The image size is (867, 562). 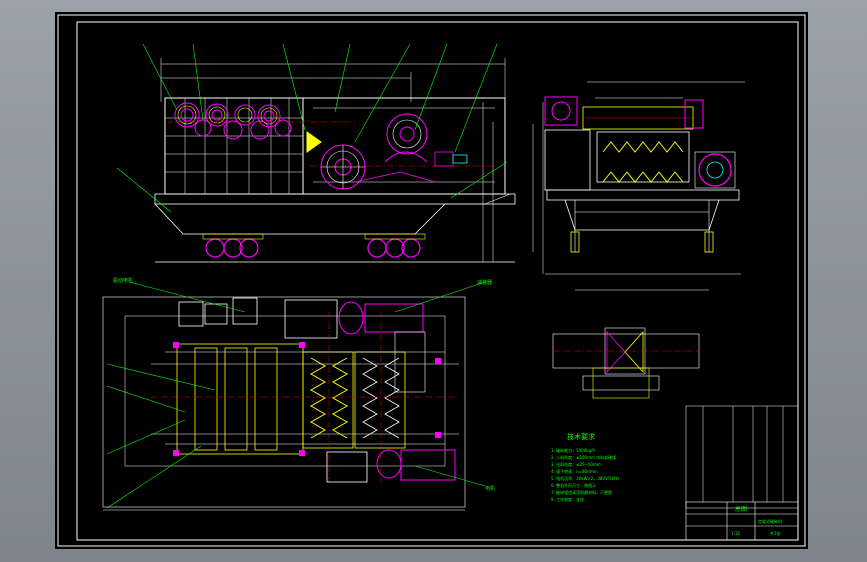 I want to click on note-line: 6. 整机外形尺寸：按图示, so click(x=573, y=485).